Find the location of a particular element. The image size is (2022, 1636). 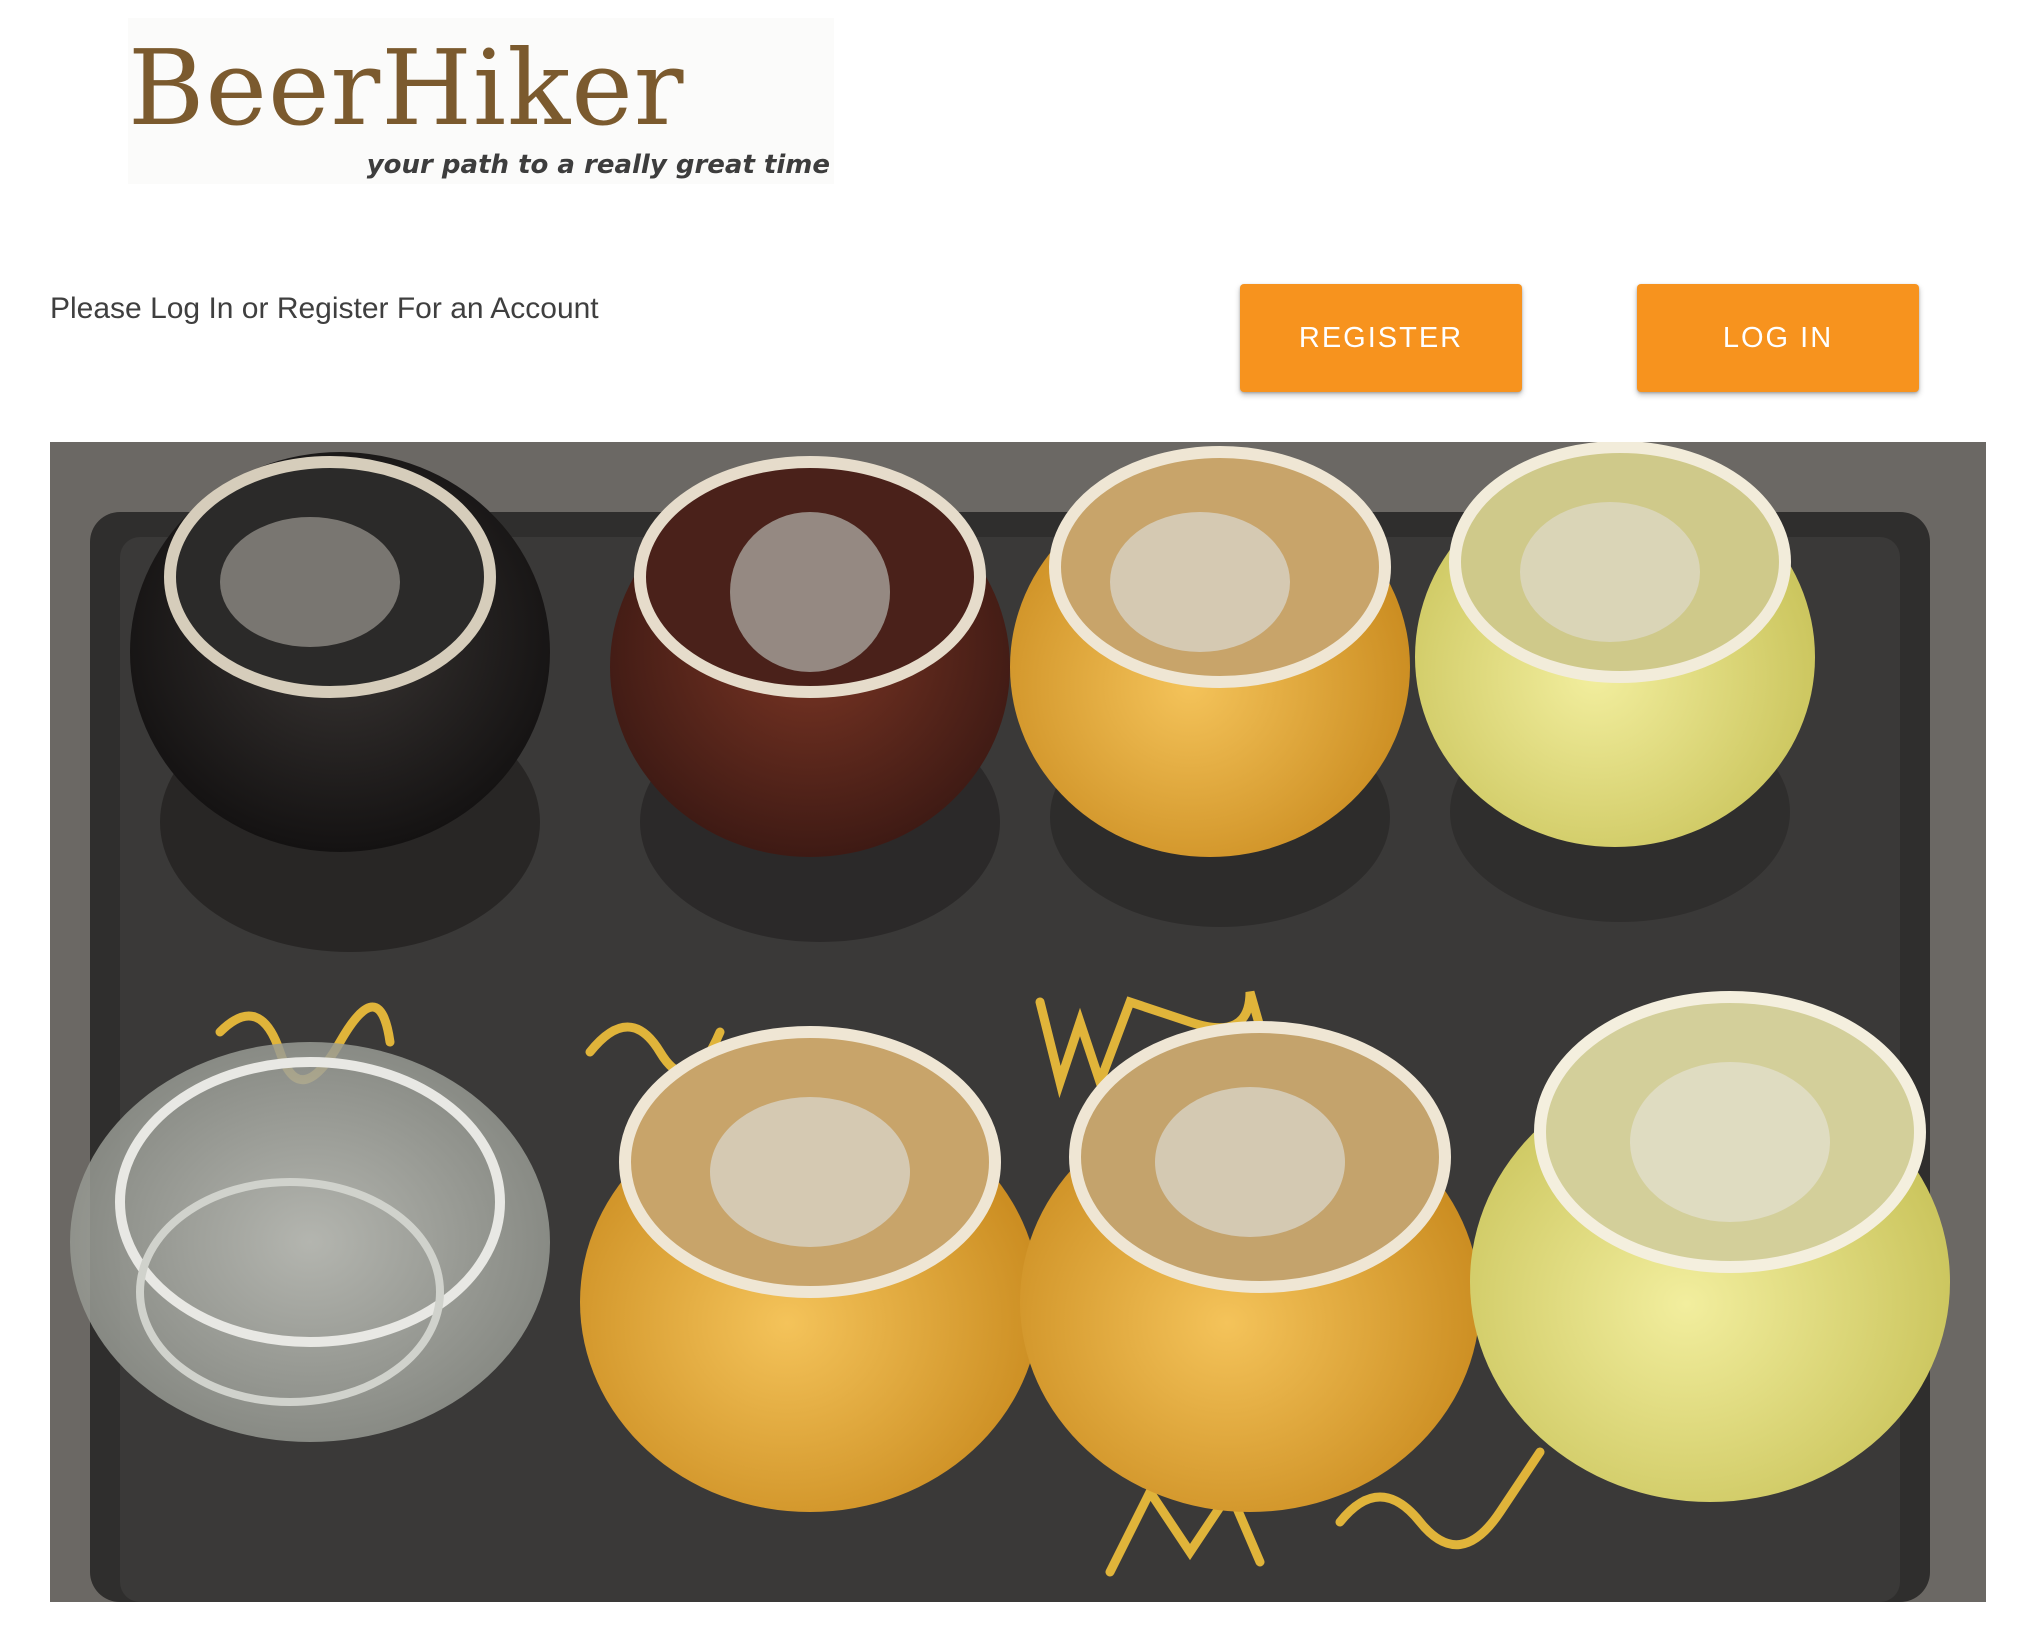

auth-prompt: Please Log In or Register For an Account is located at coordinates (324, 308).